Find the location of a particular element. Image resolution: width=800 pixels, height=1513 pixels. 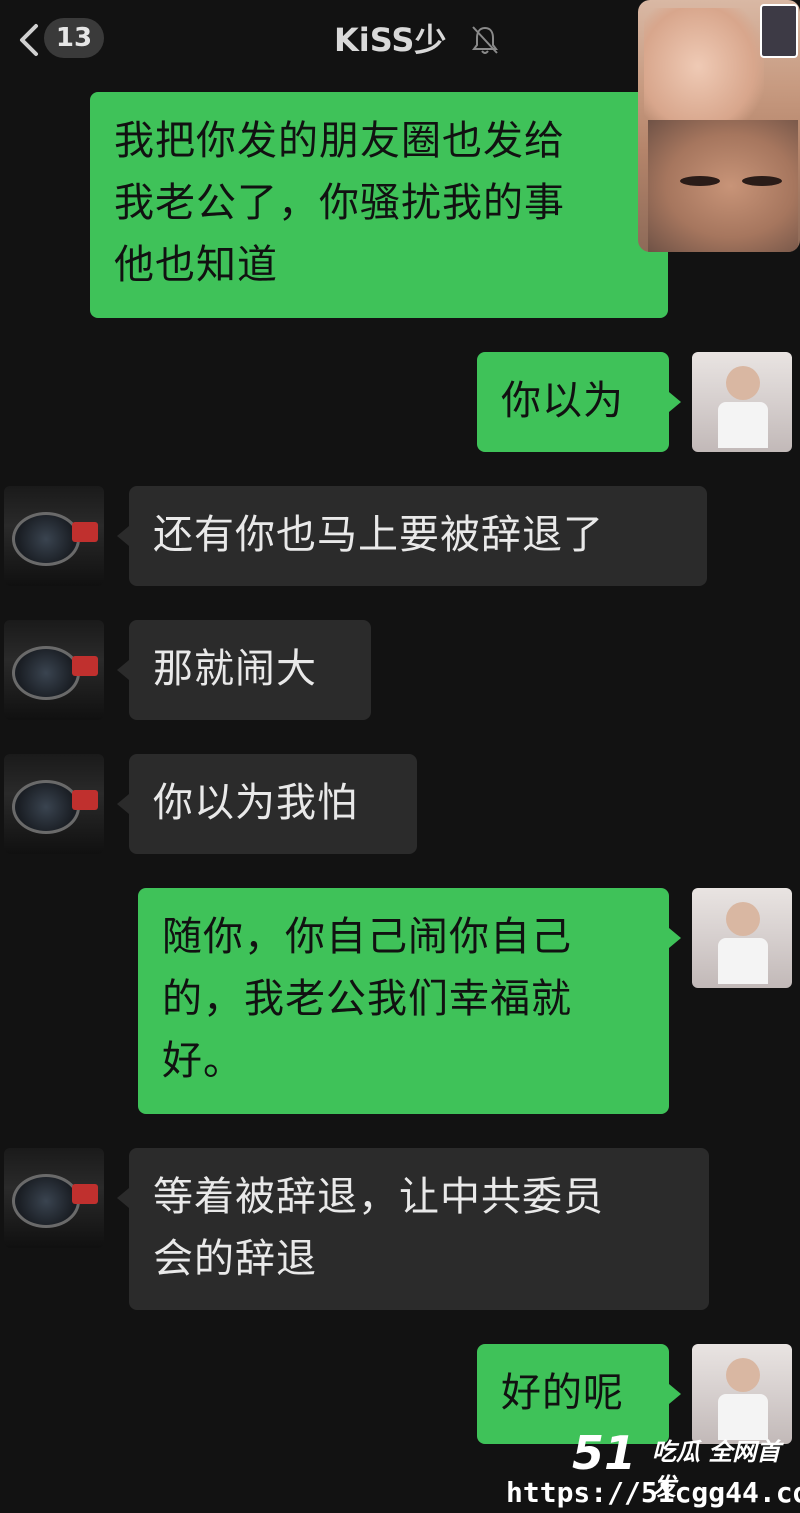

watermark-brand-number: 51 is located at coordinates (604, 1453).